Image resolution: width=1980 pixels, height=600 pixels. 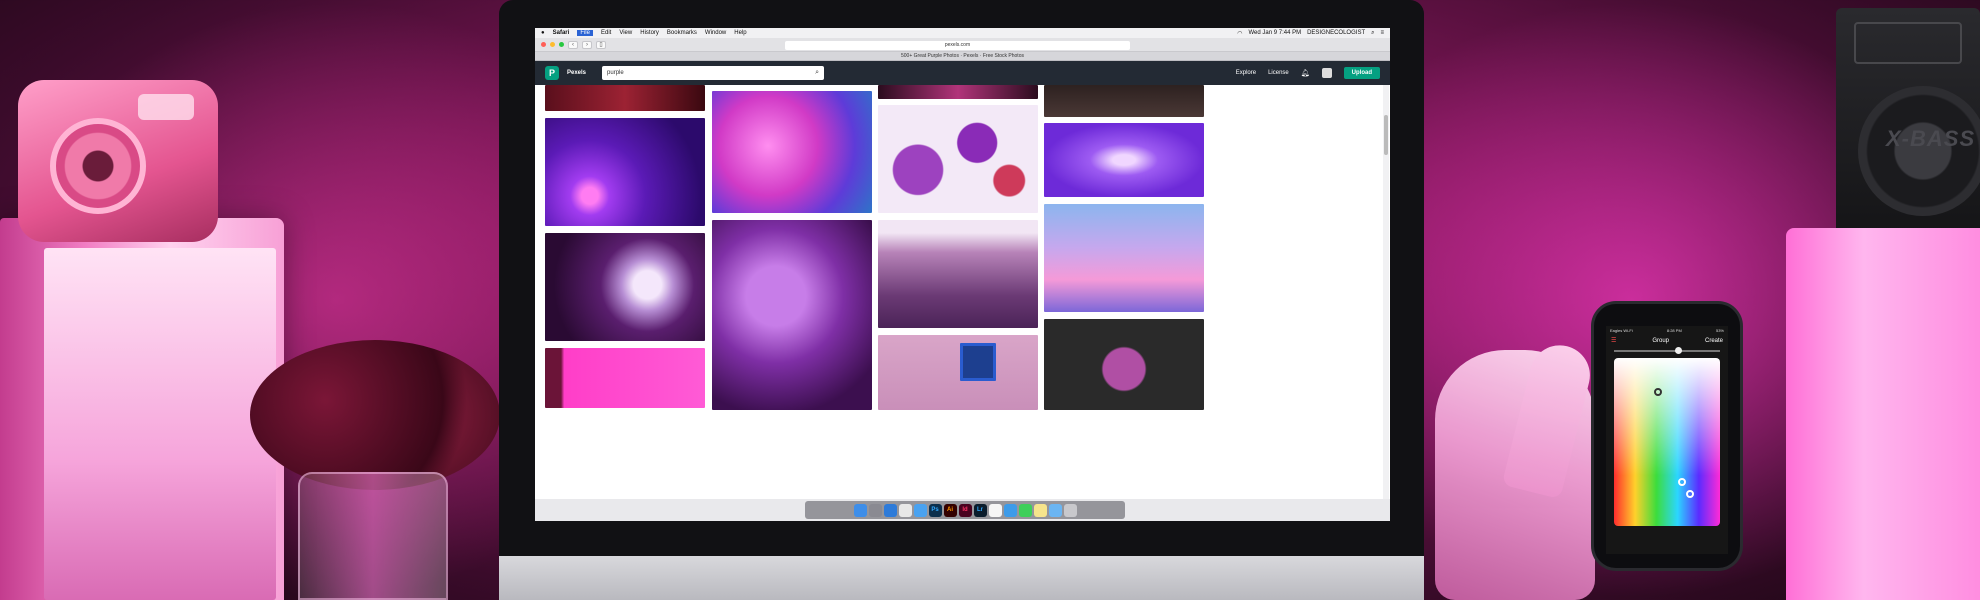 I want to click on safari-icon, so click(x=890, y=510).